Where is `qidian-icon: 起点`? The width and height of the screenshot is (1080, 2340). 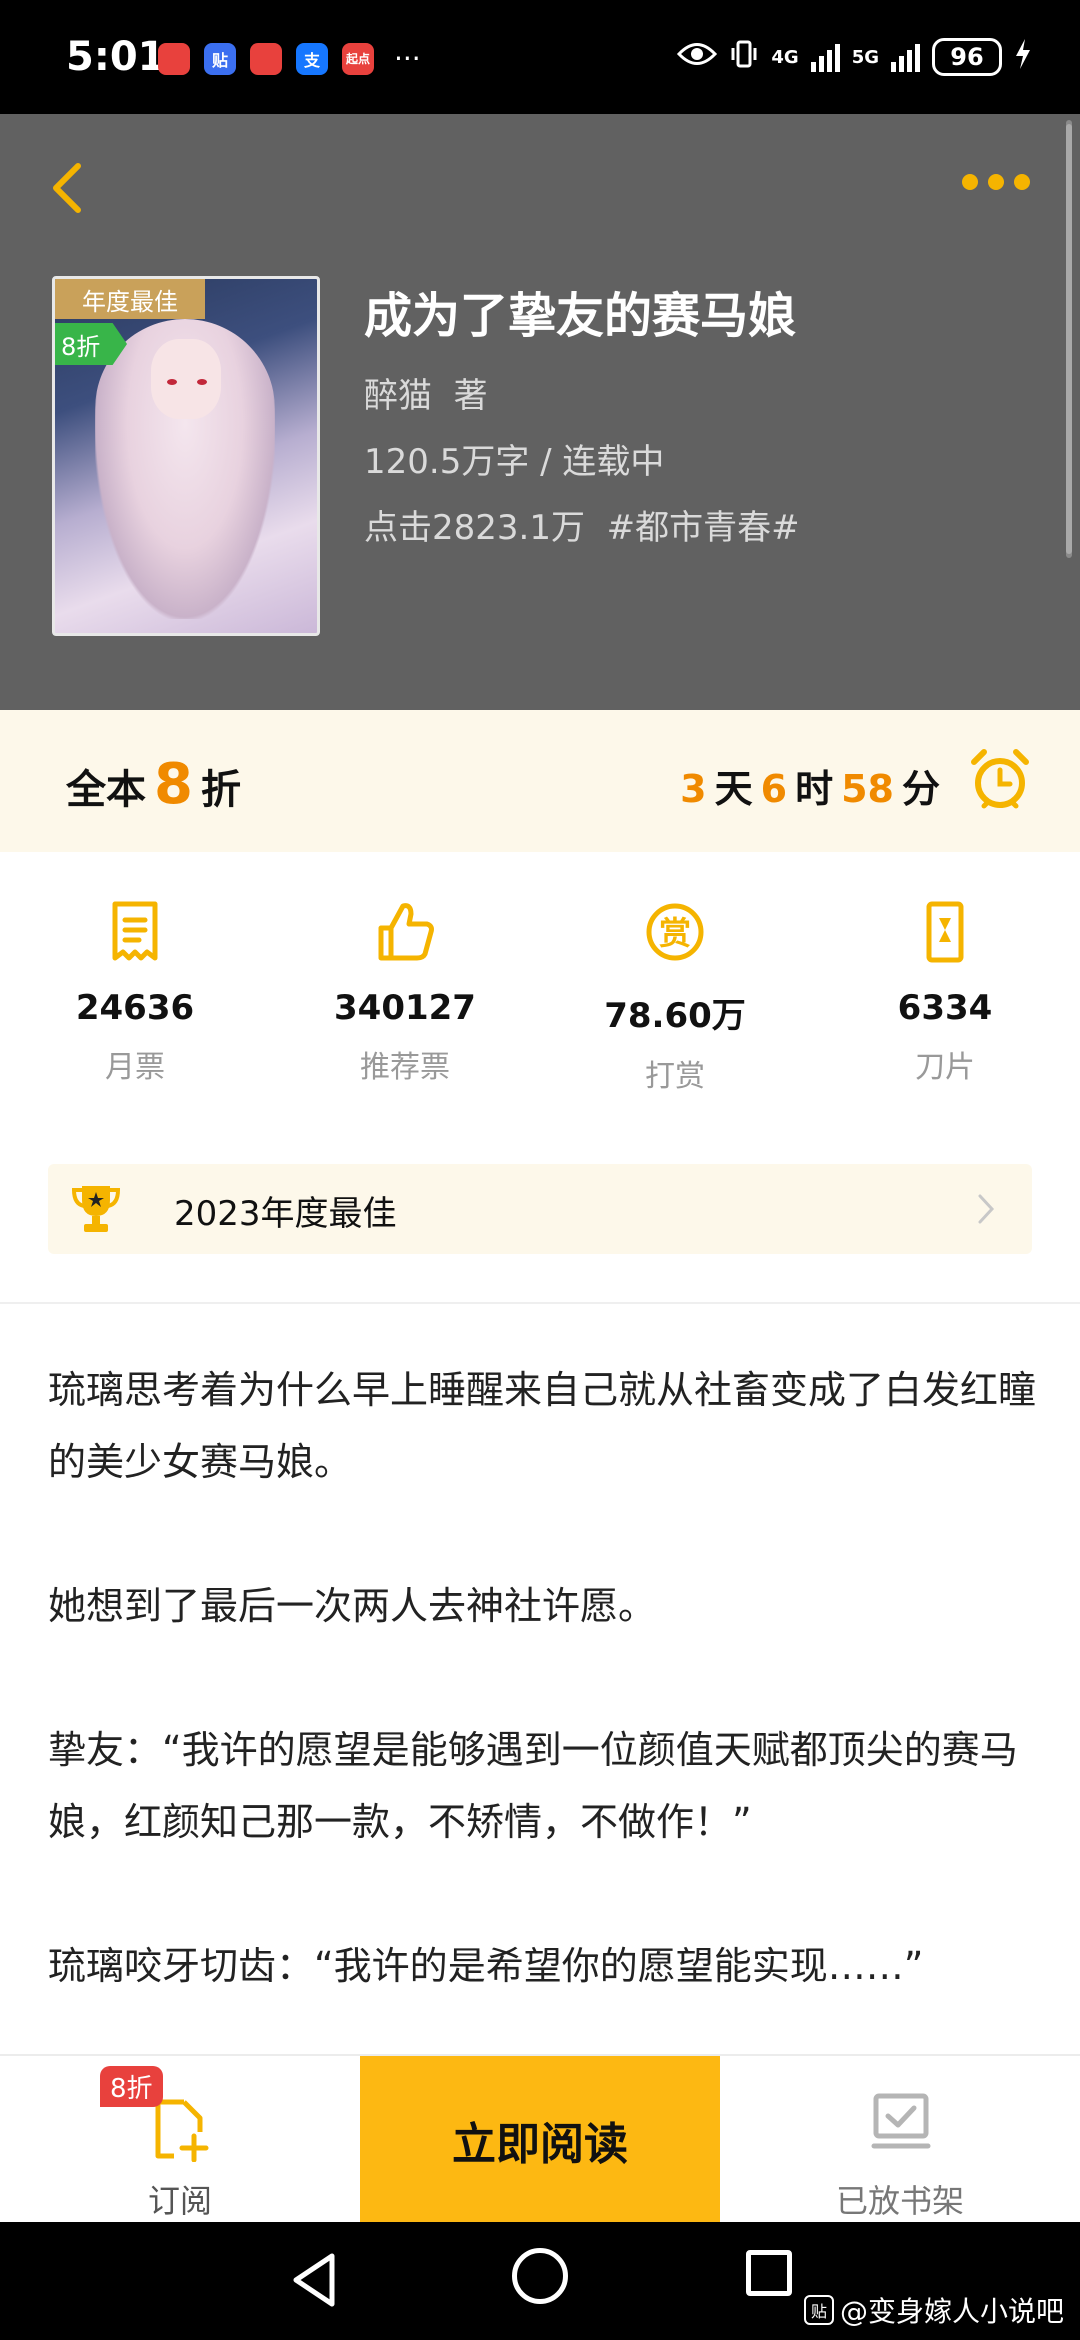 qidian-icon: 起点 is located at coordinates (358, 58).